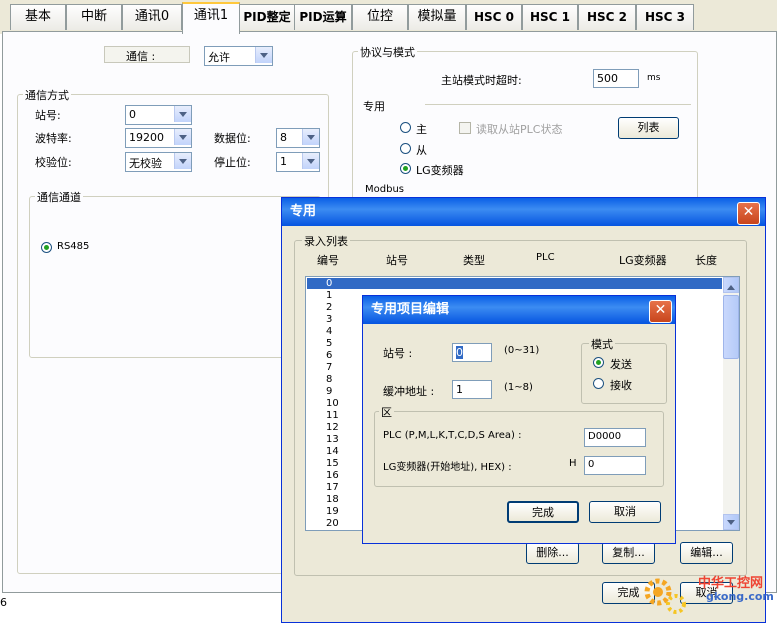  I want to click on edit-buffer-input: 1, so click(472, 389).